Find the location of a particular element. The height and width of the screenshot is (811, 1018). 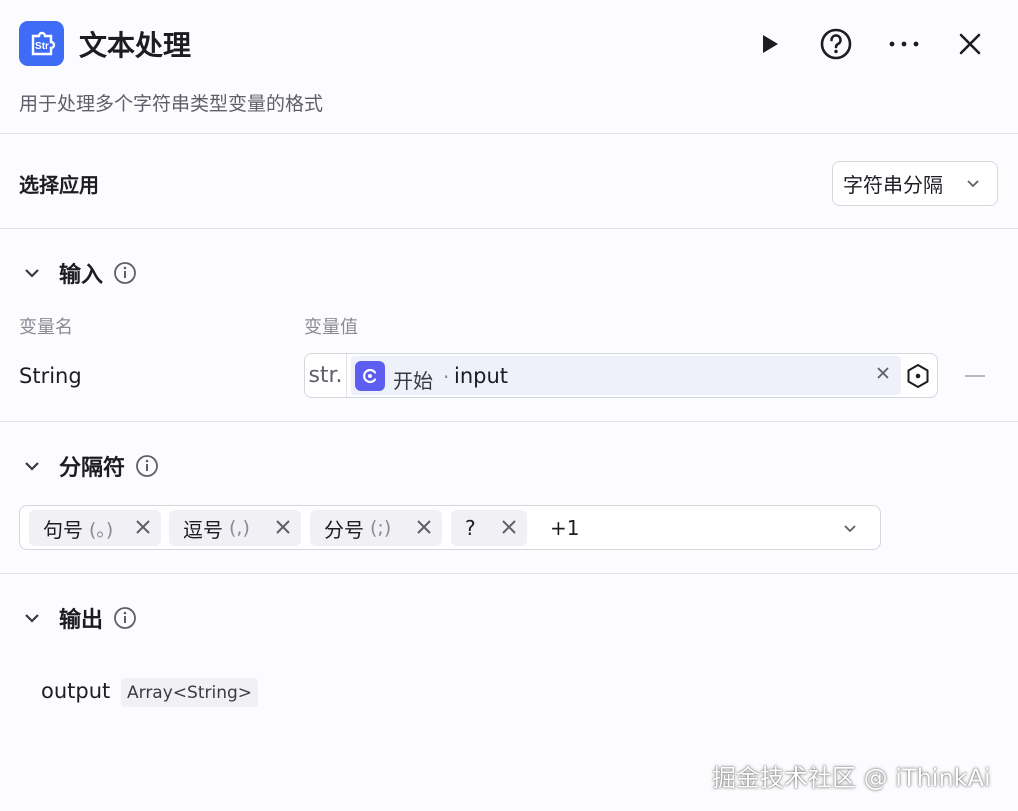

select-app-dropdown: 字符串分隔 is located at coordinates (915, 183).